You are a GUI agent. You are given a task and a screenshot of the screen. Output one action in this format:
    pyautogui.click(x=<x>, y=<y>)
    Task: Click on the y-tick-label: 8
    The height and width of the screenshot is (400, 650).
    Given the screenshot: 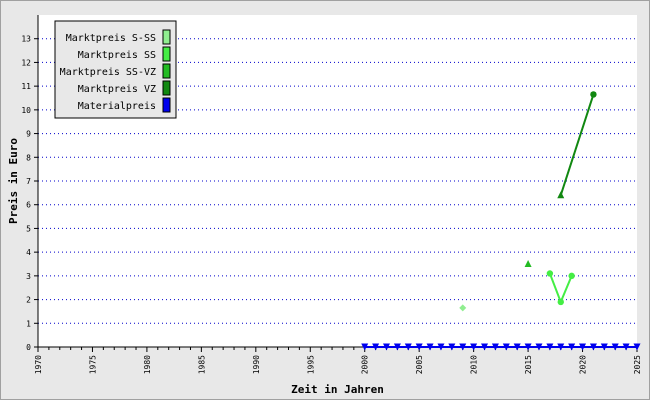 What is the action you would take?
    pyautogui.click(x=28, y=157)
    